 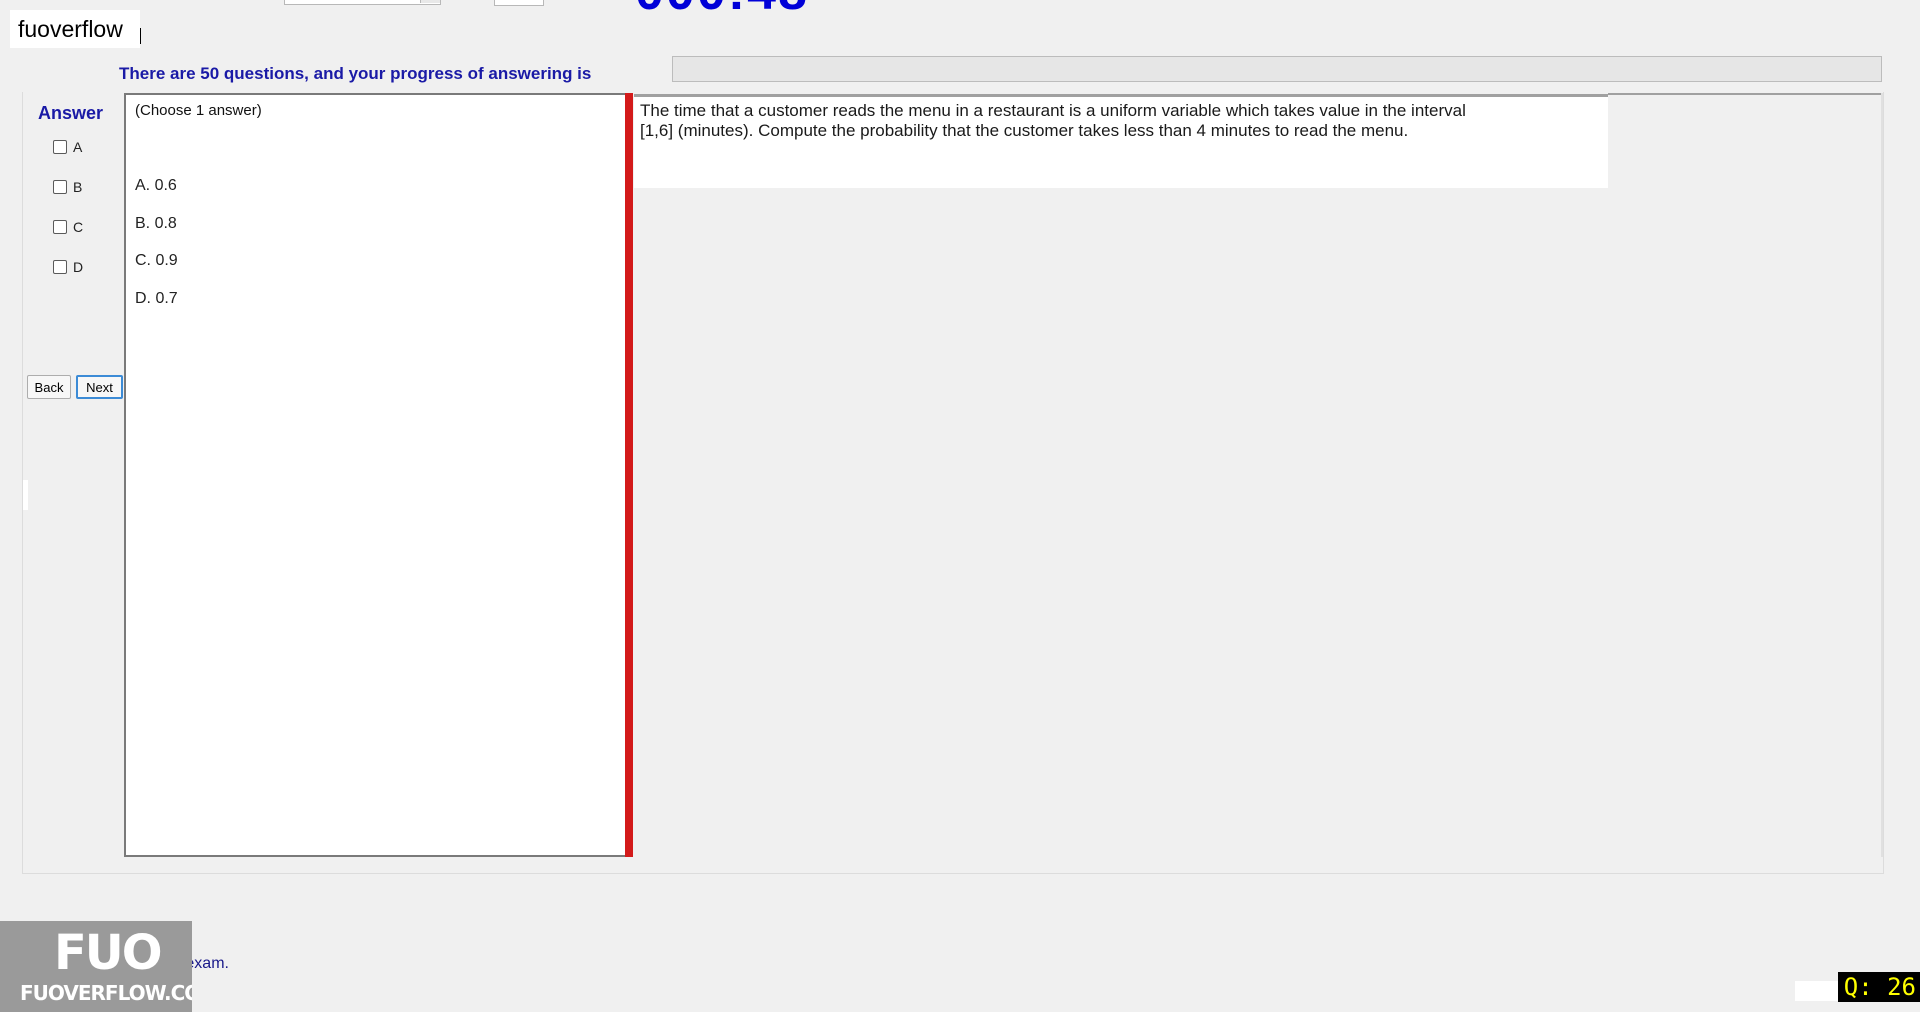 What do you see at coordinates (1879, 987) in the screenshot?
I see `question-number-badge: Q: 26` at bounding box center [1879, 987].